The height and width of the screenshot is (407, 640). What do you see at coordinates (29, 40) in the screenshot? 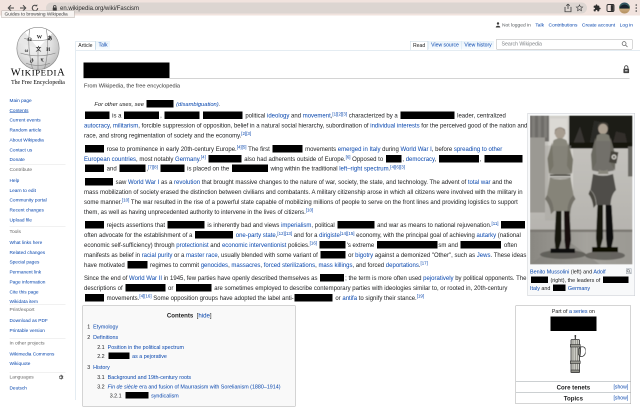
I see `svg-text: Ω` at bounding box center [29, 40].